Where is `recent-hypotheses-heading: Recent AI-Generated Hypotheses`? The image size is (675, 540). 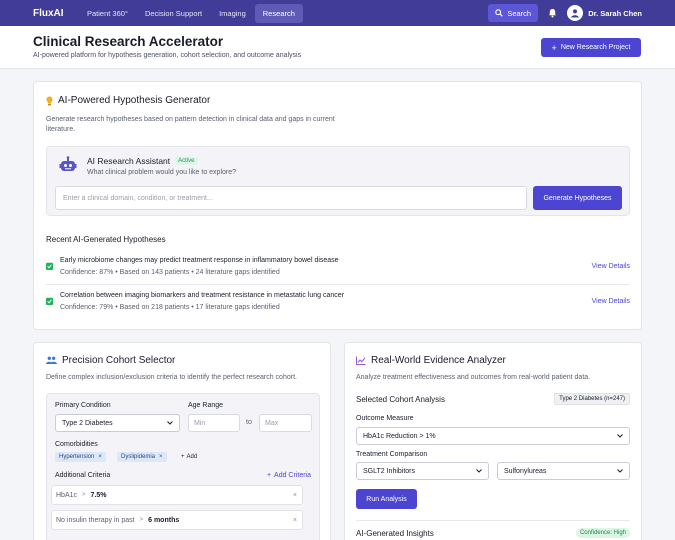
recent-hypotheses-heading: Recent AI-Generated Hypotheses is located at coordinates (106, 239).